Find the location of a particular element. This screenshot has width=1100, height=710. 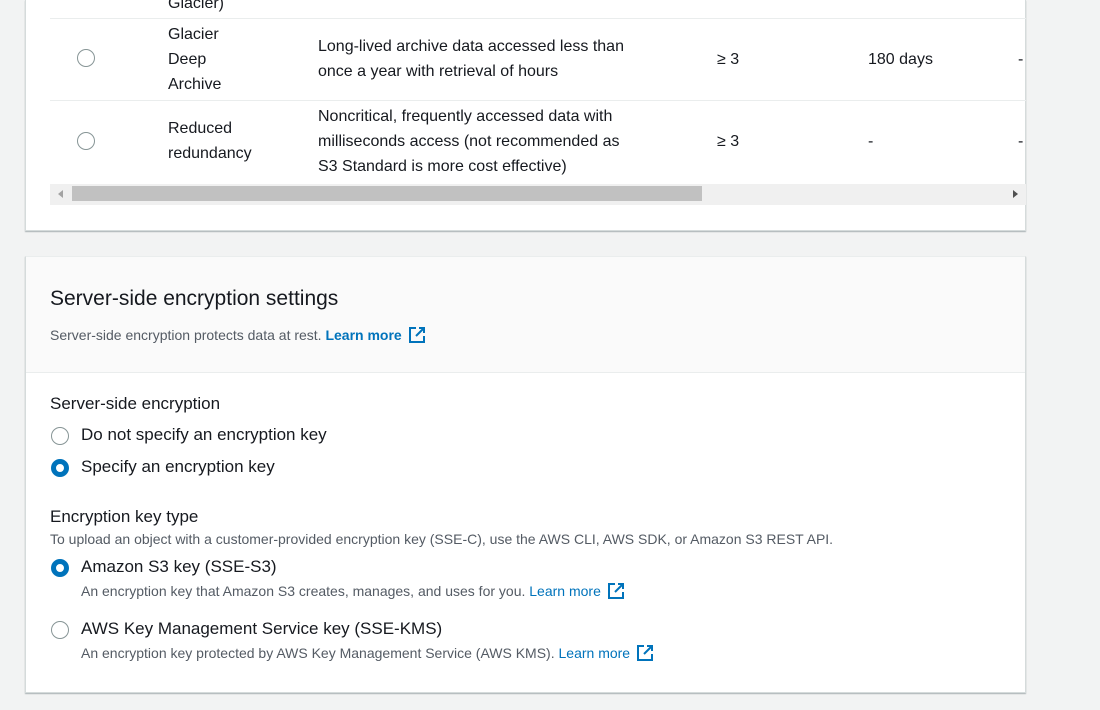

scrollbar-thumb is located at coordinates (387, 193).